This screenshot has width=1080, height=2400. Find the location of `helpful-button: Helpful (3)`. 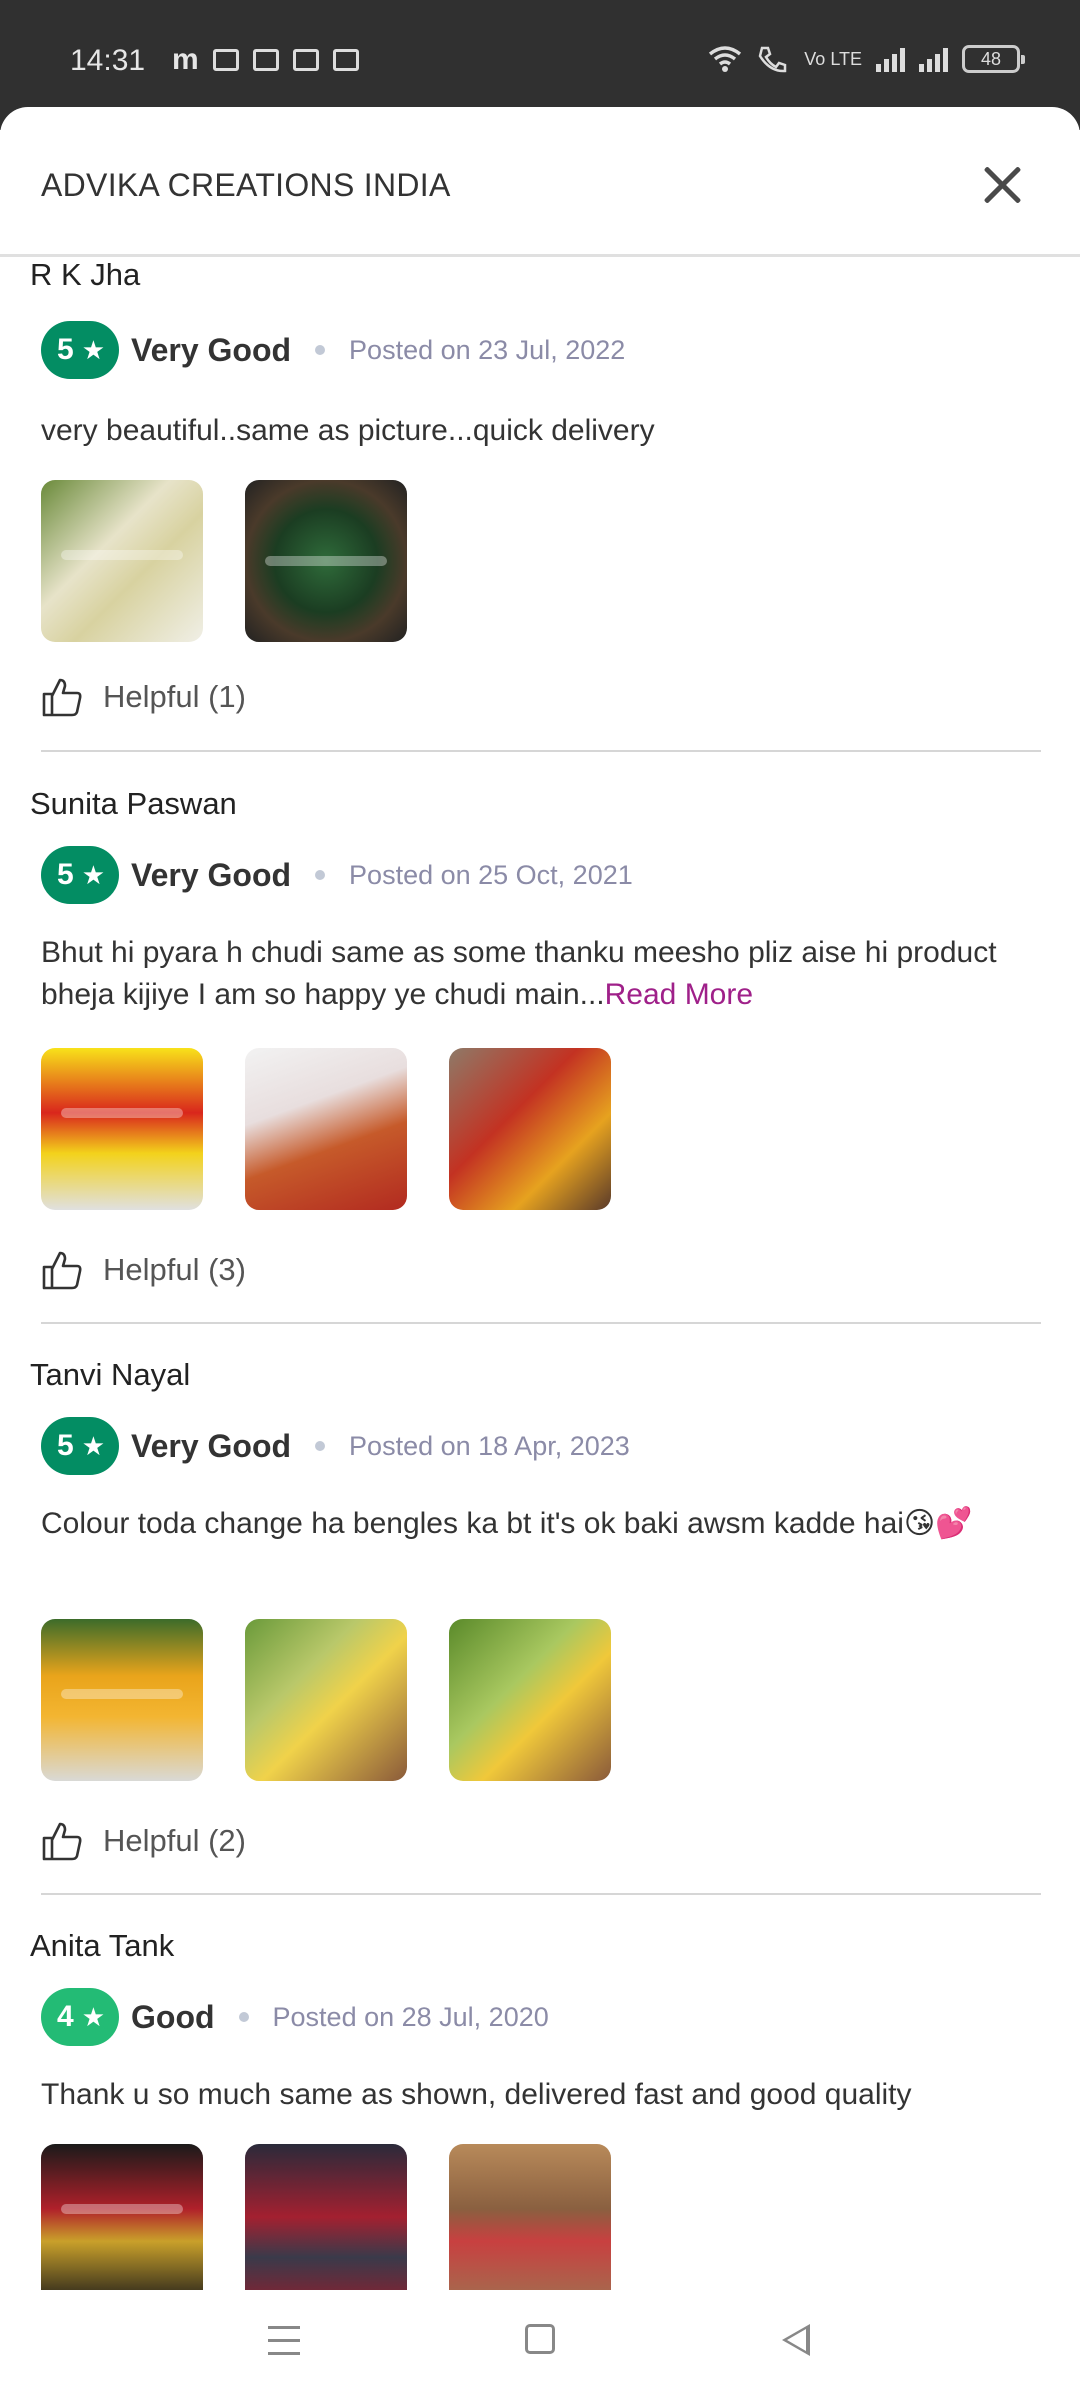

helpful-button: Helpful (3) is located at coordinates (143, 1270).